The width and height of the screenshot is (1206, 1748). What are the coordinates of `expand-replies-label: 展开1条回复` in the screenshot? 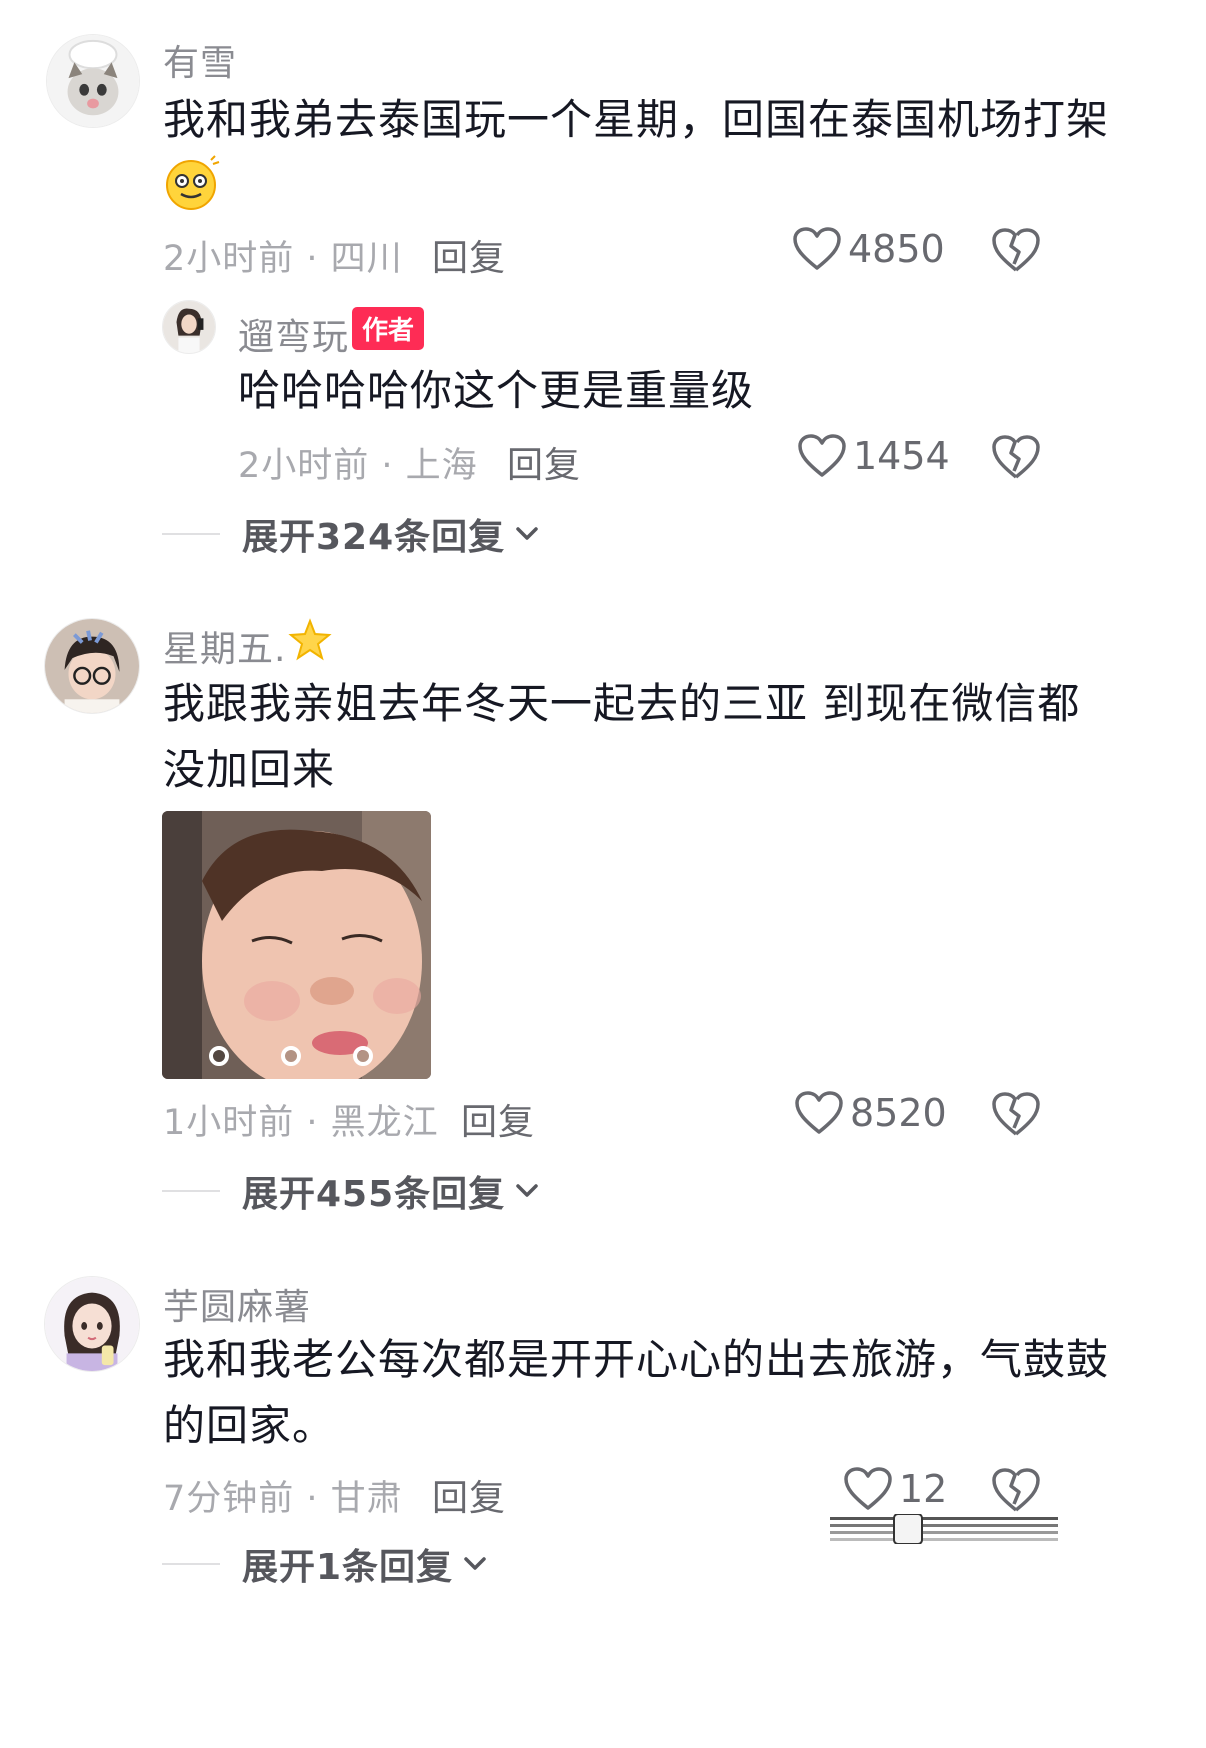 It's located at (348, 1567).